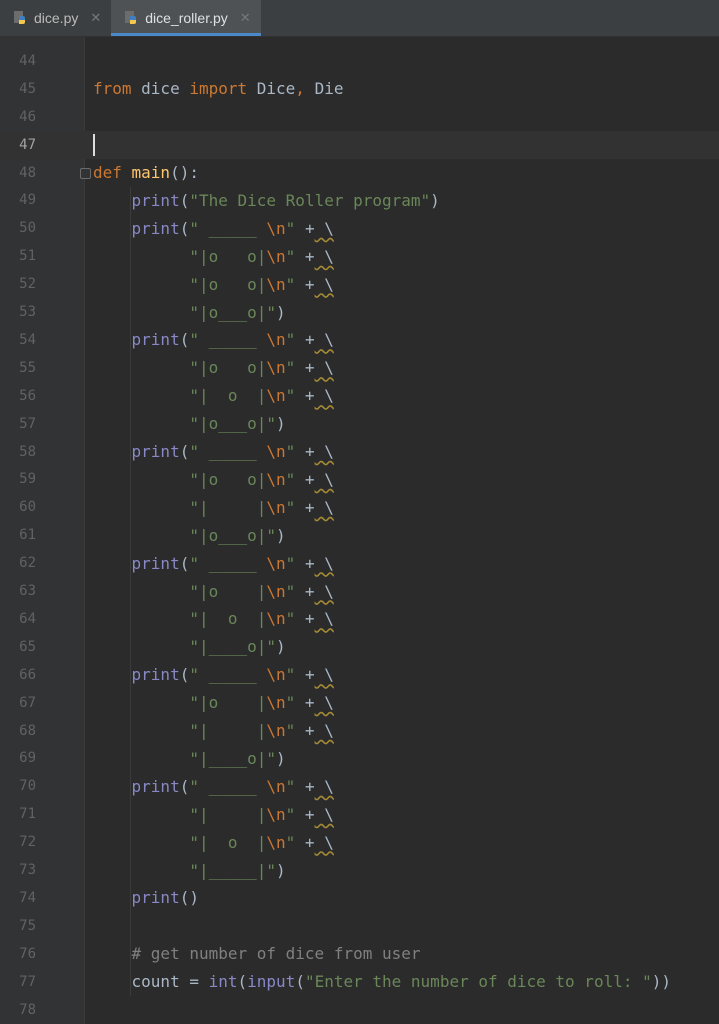 This screenshot has height=1024, width=719. What do you see at coordinates (359, 452) in the screenshot?
I see `code-line: 58 print(" _____ \n" + \` at bounding box center [359, 452].